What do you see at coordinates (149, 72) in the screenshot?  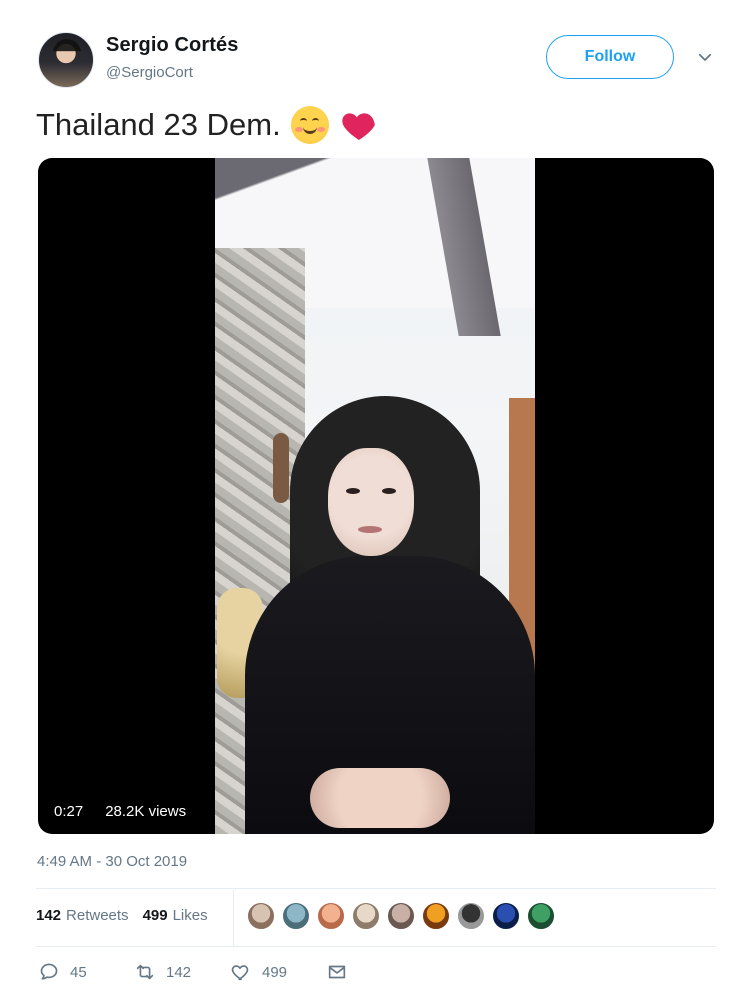 I see `user-handle: @SergioCort` at bounding box center [149, 72].